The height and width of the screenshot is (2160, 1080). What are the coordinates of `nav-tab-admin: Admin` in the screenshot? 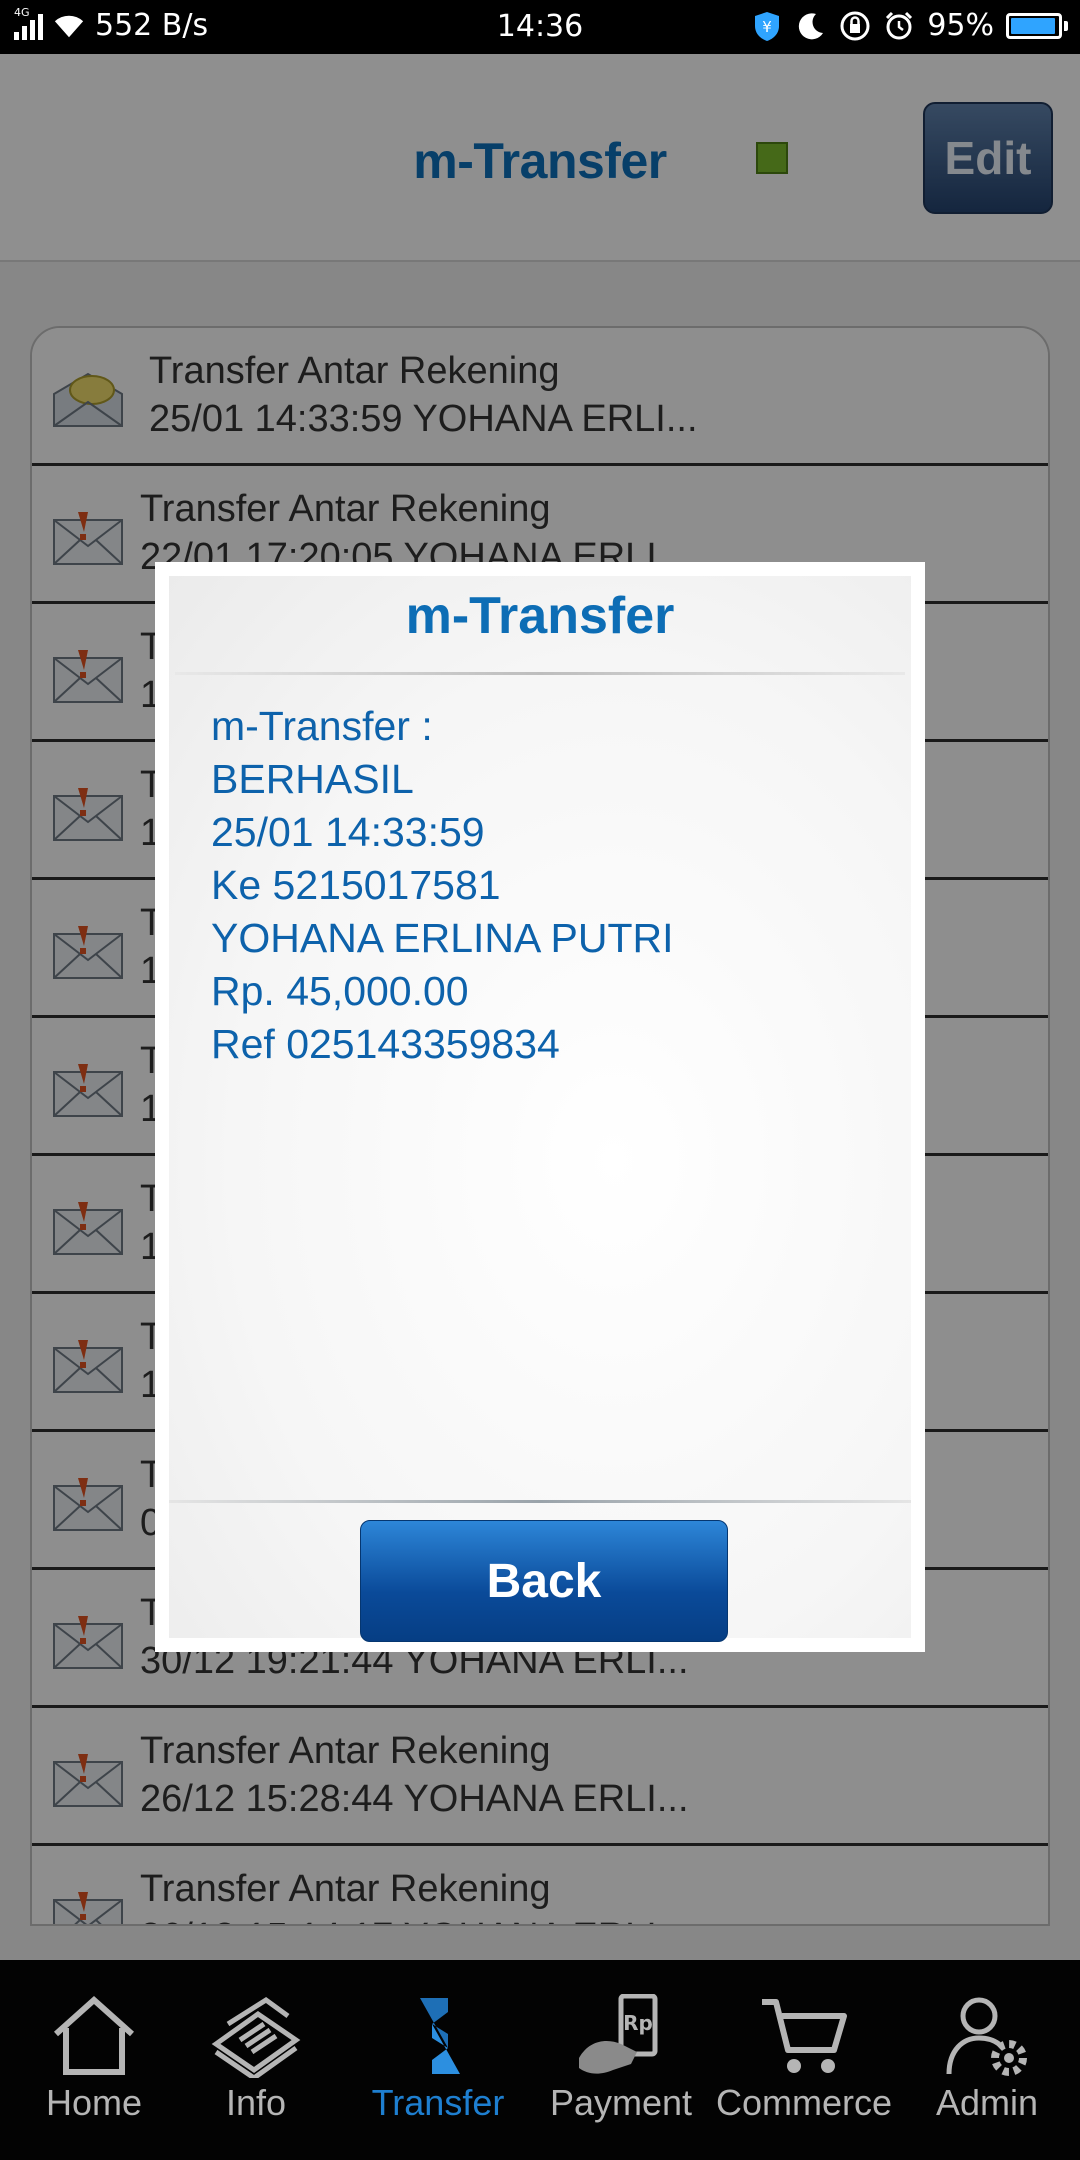 It's located at (987, 2060).